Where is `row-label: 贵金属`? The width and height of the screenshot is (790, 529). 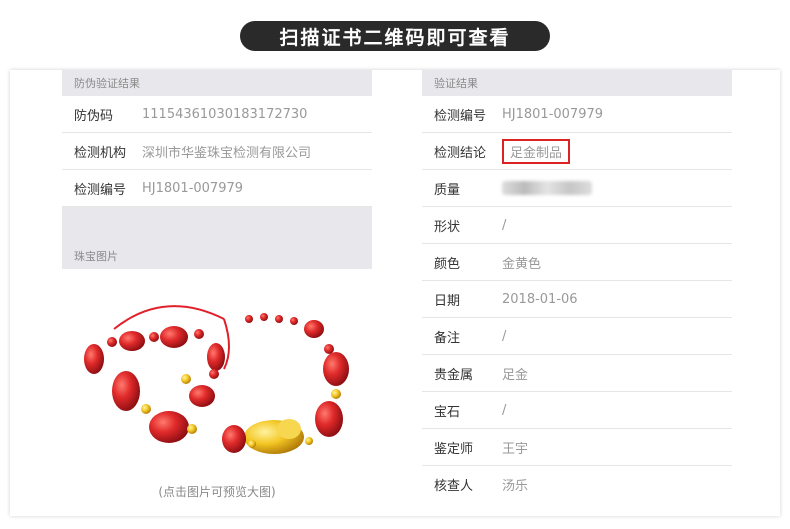 row-label: 贵金属 is located at coordinates (454, 375).